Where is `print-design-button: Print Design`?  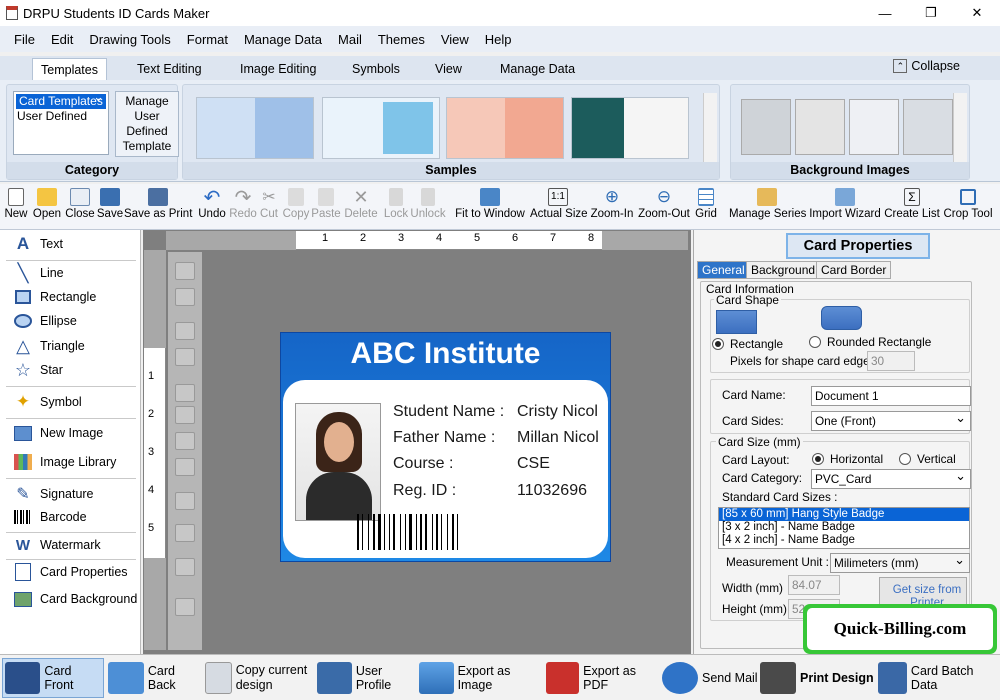 print-design-button: Print Design is located at coordinates (819, 678).